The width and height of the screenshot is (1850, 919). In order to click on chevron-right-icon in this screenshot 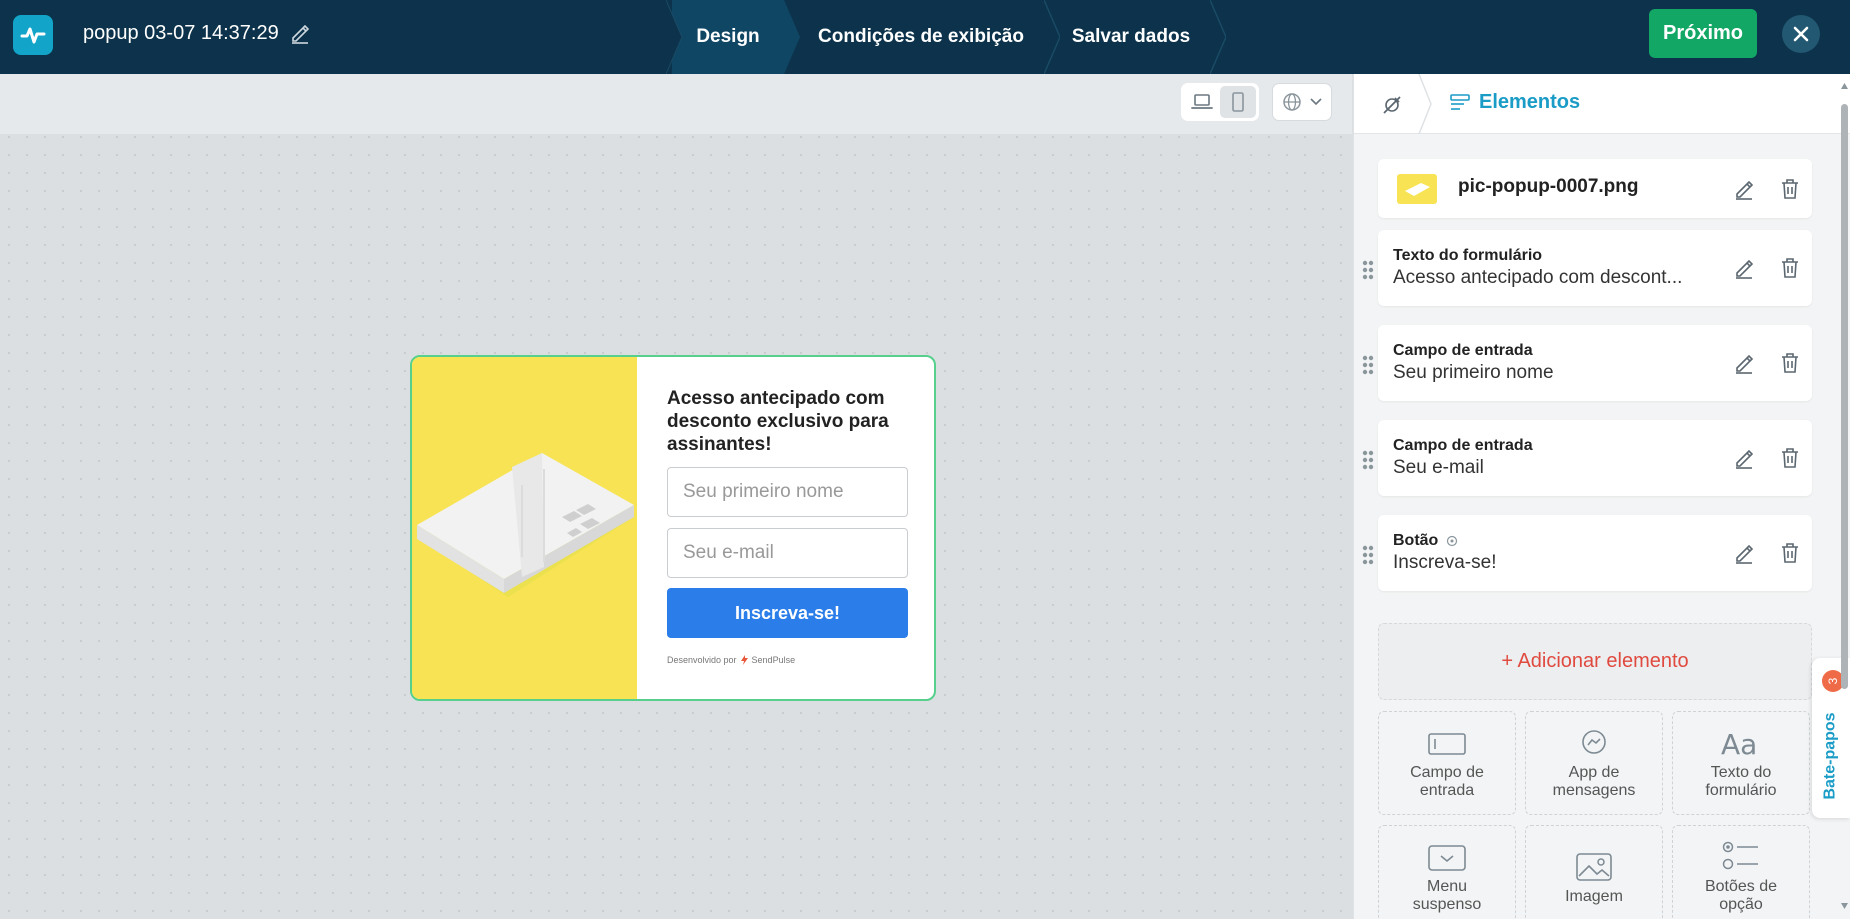, I will do `click(1425, 104)`.